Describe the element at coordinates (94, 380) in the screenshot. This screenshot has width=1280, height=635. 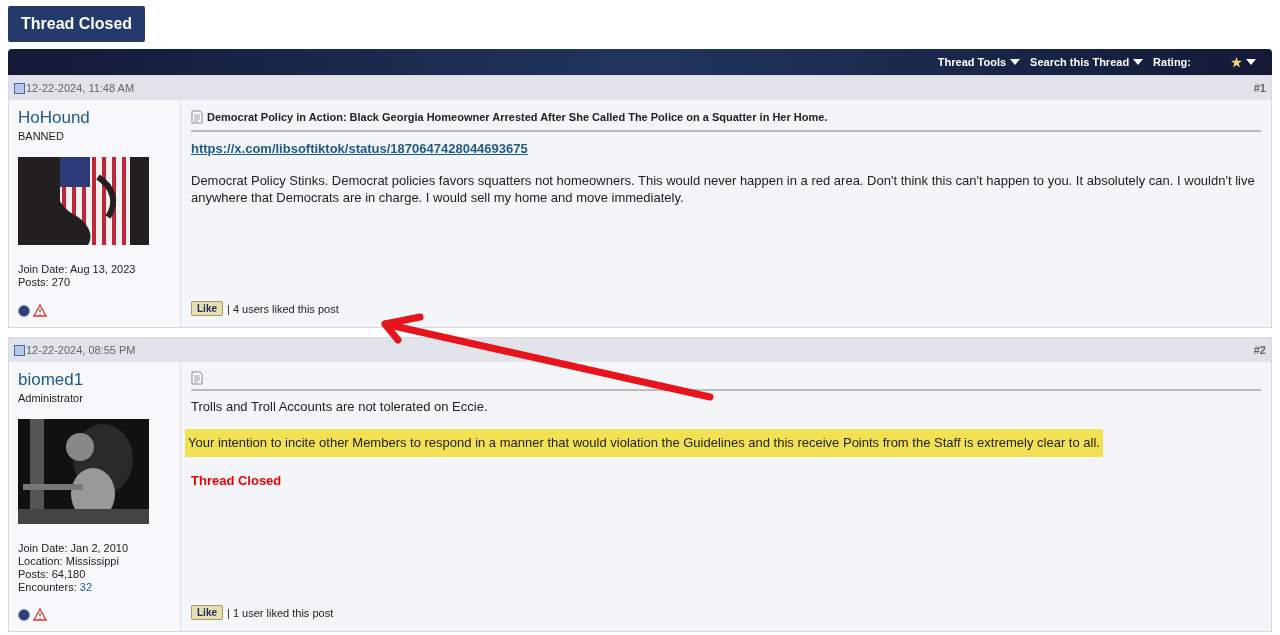
I see `username-link: biomed1` at that location.